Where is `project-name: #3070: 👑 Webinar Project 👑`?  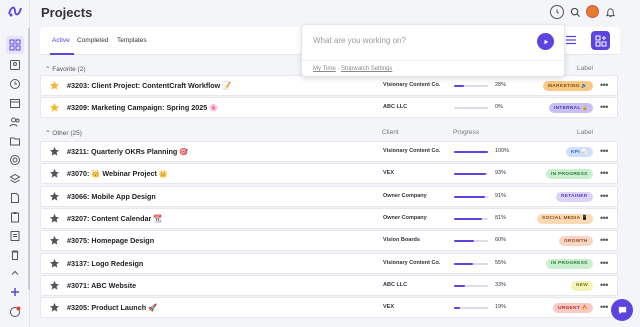
project-name: #3070: 👑 Webinar Project 👑 is located at coordinates (117, 173).